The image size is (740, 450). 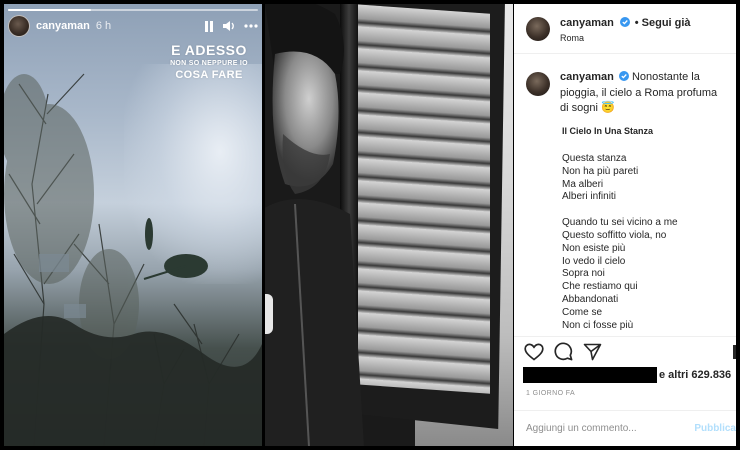 I want to click on more-icon, so click(x=251, y=26).